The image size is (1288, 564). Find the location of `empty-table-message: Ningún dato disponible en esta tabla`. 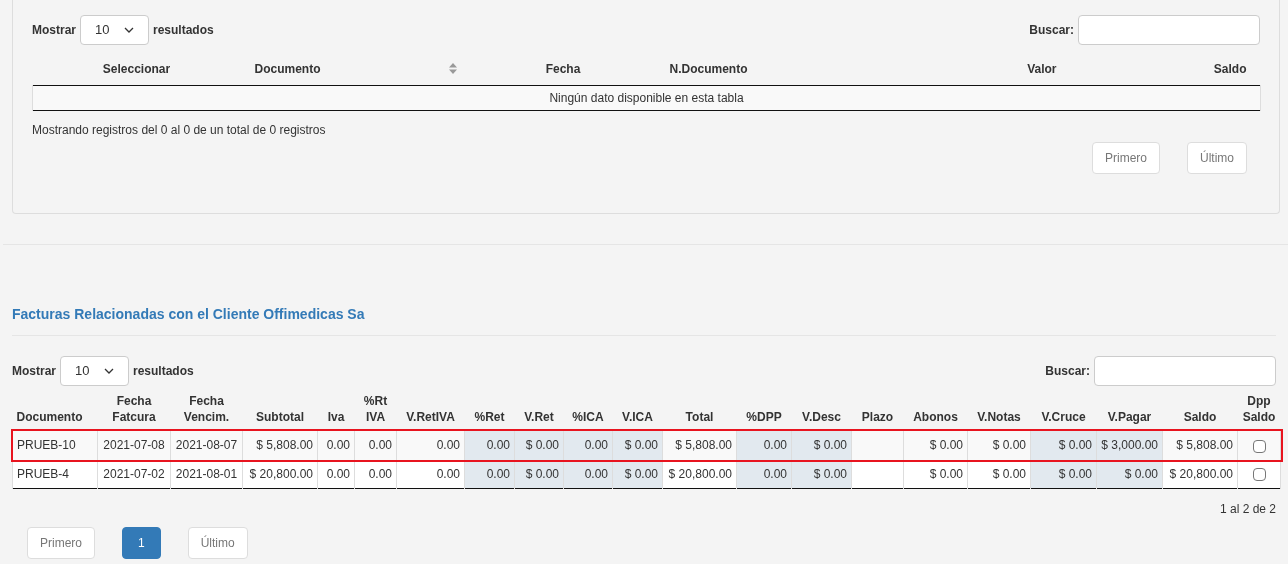

empty-table-message: Ningún dato disponible en esta tabla is located at coordinates (646, 97).